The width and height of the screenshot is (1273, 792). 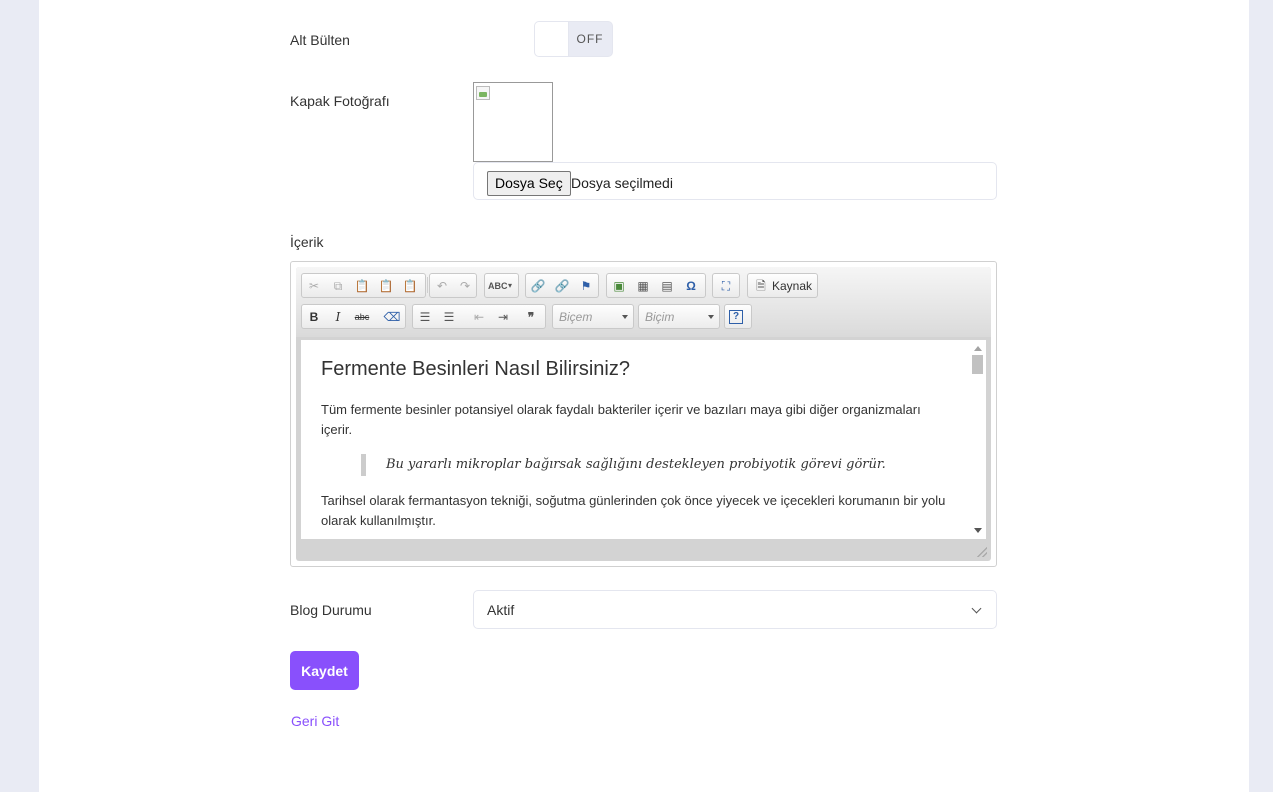 What do you see at coordinates (498, 286) in the screenshot?
I see `spellcheck-icon: ABC` at bounding box center [498, 286].